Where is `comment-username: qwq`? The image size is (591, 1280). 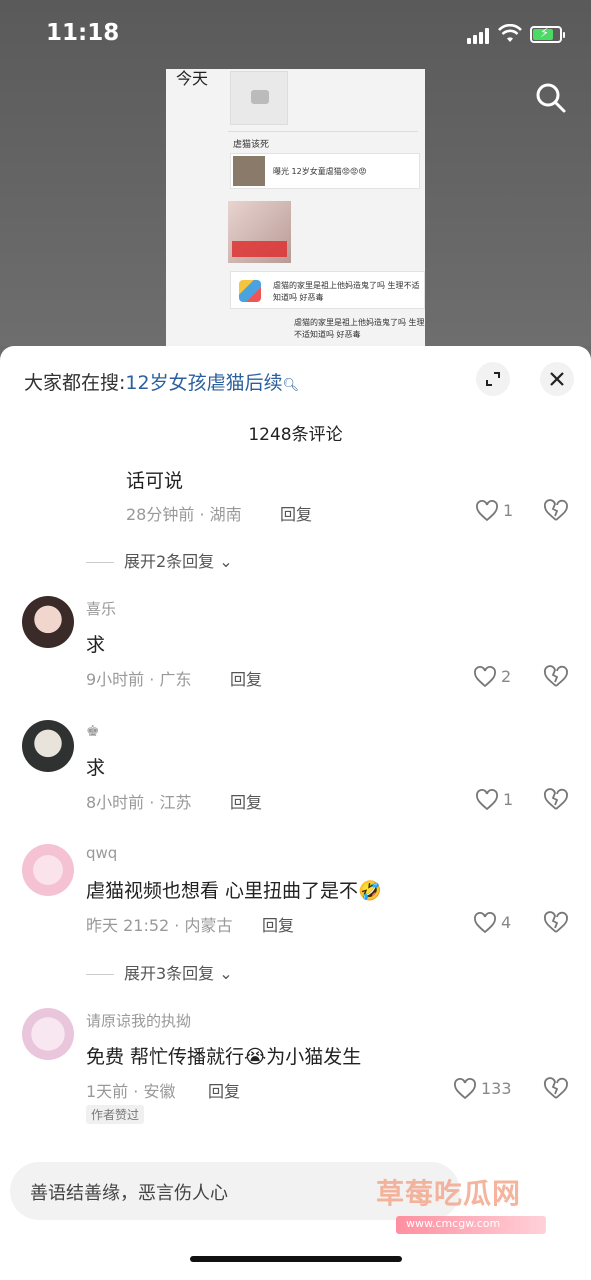 comment-username: qwq is located at coordinates (101, 853).